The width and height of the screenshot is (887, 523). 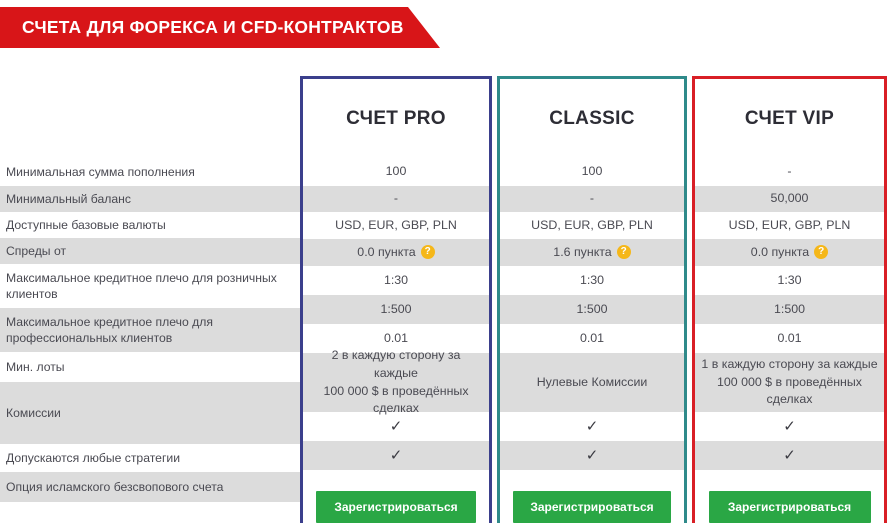 I want to click on cell-pro-spreads-inner: 0.0 пункта ?, so click(x=396, y=253).